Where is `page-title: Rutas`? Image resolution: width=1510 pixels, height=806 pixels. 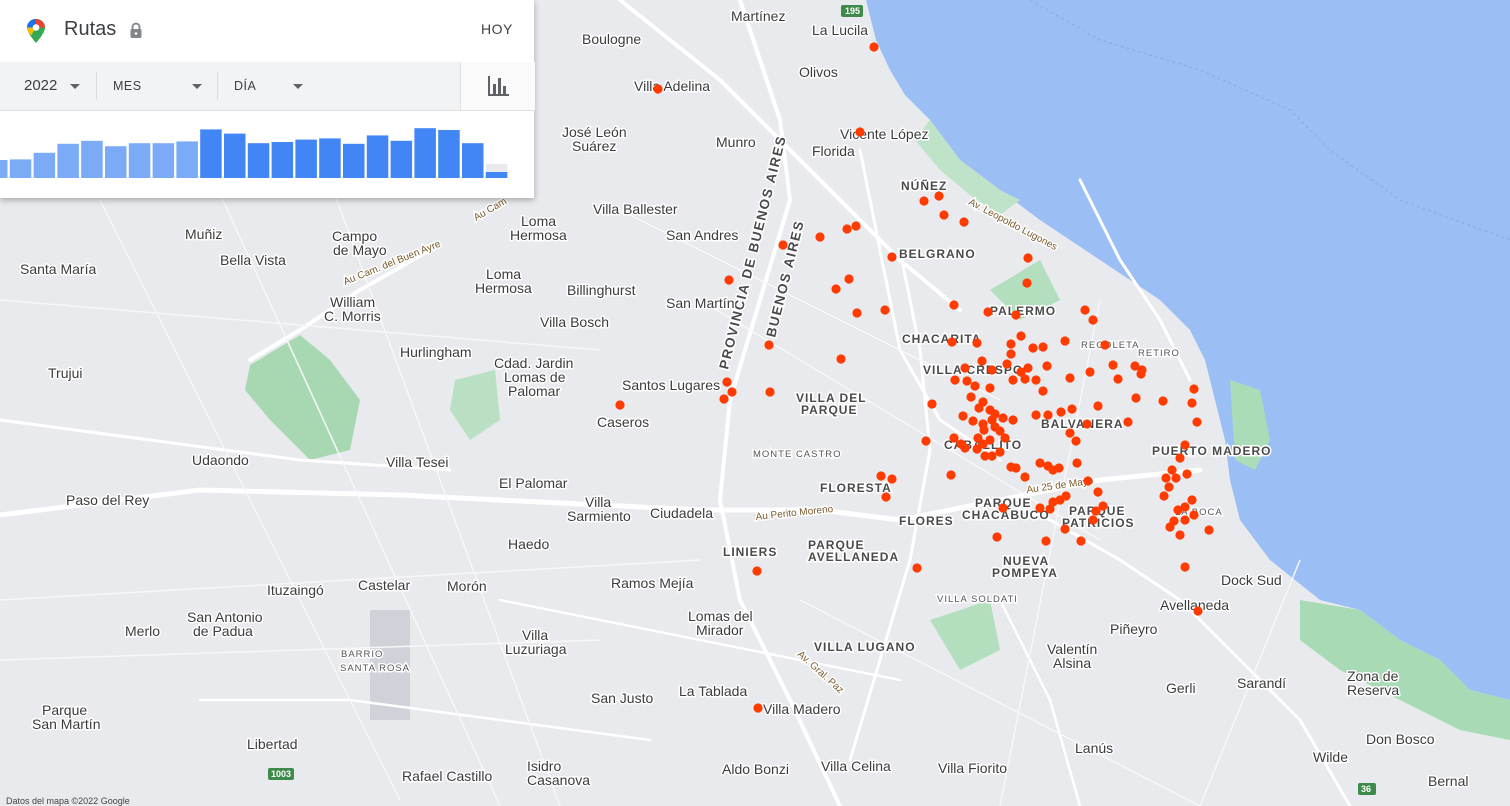
page-title: Rutas is located at coordinates (90, 29).